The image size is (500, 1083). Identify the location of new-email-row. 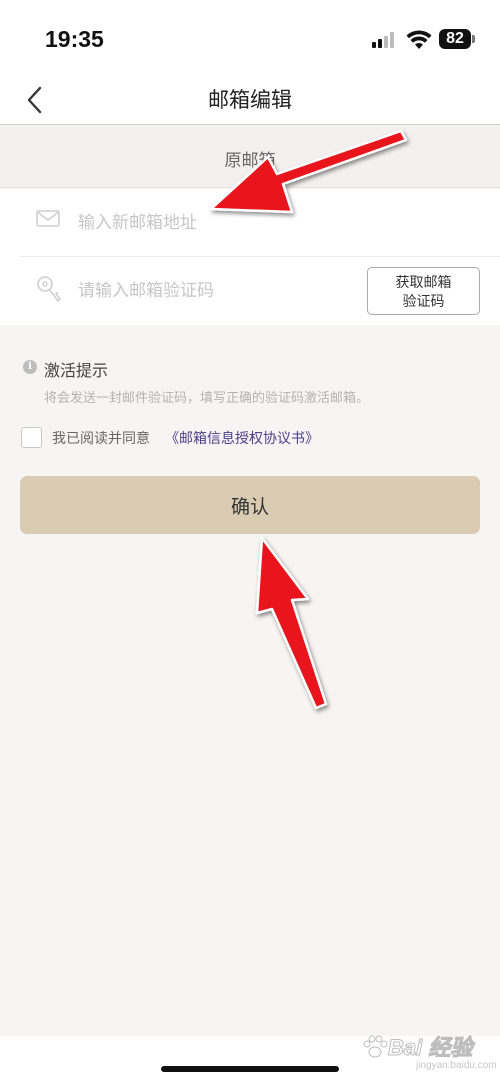
(260, 223).